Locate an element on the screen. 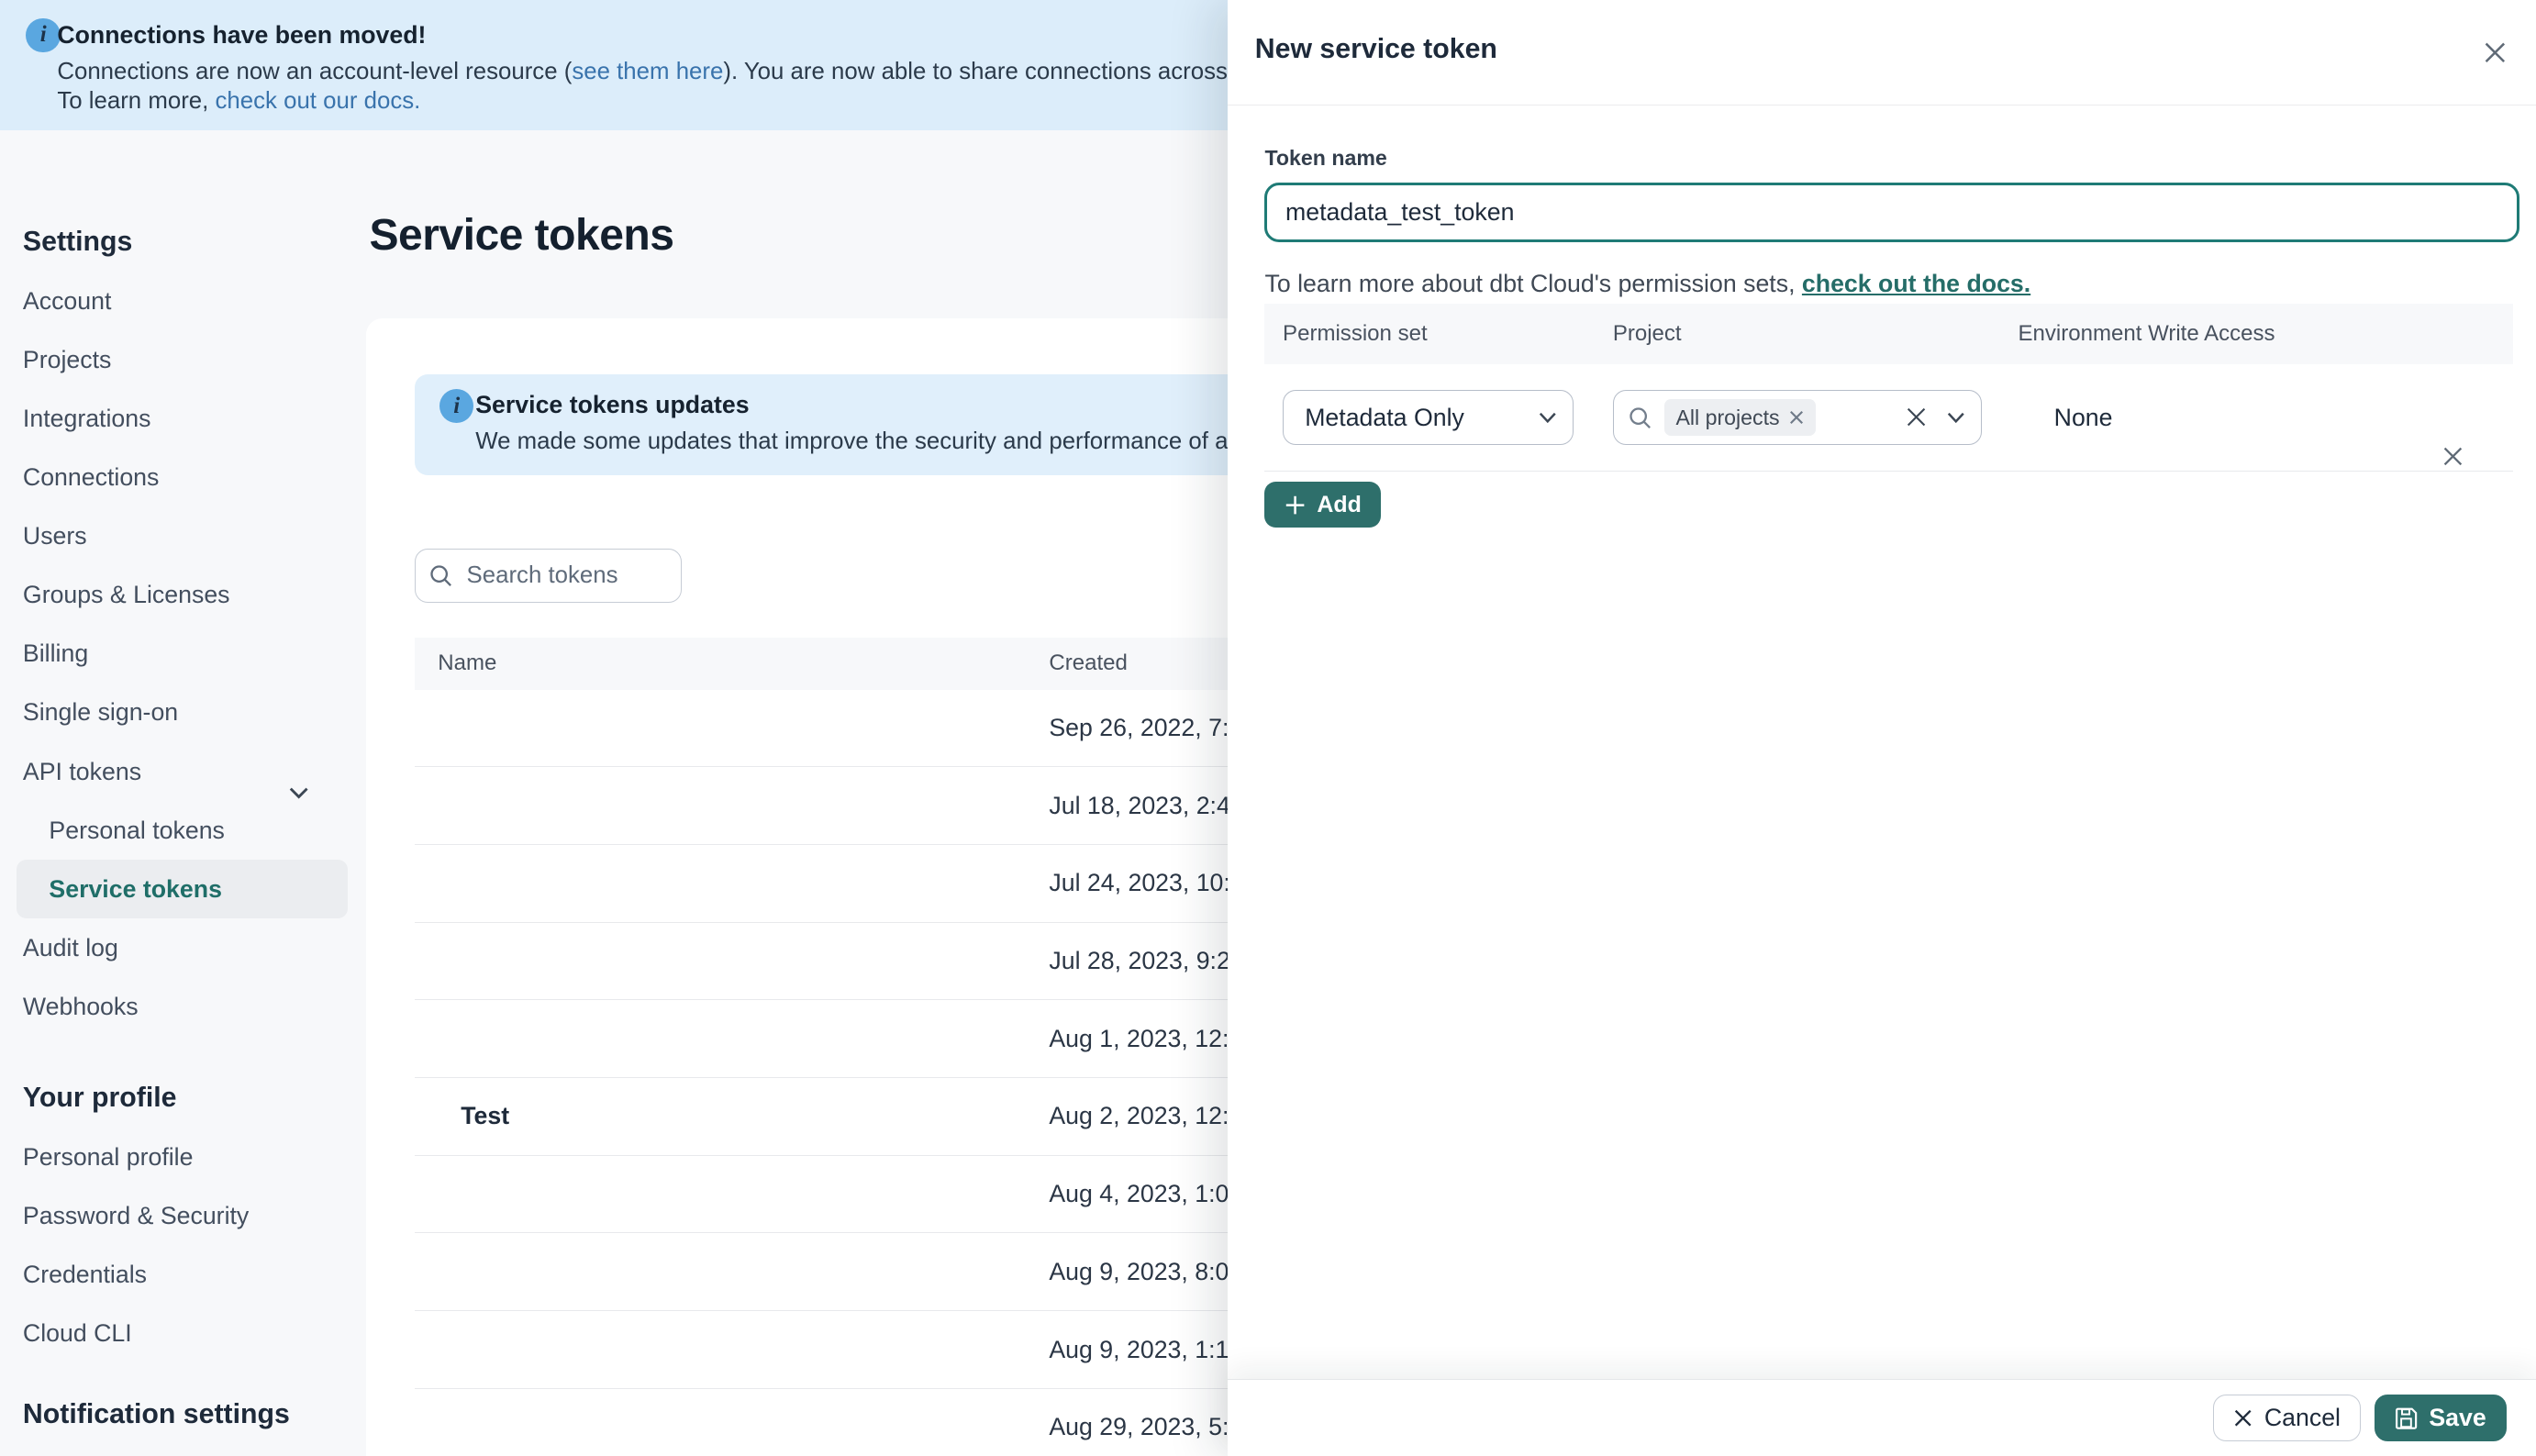  sidebar-item-credentials: Credentials is located at coordinates (182, 1274).